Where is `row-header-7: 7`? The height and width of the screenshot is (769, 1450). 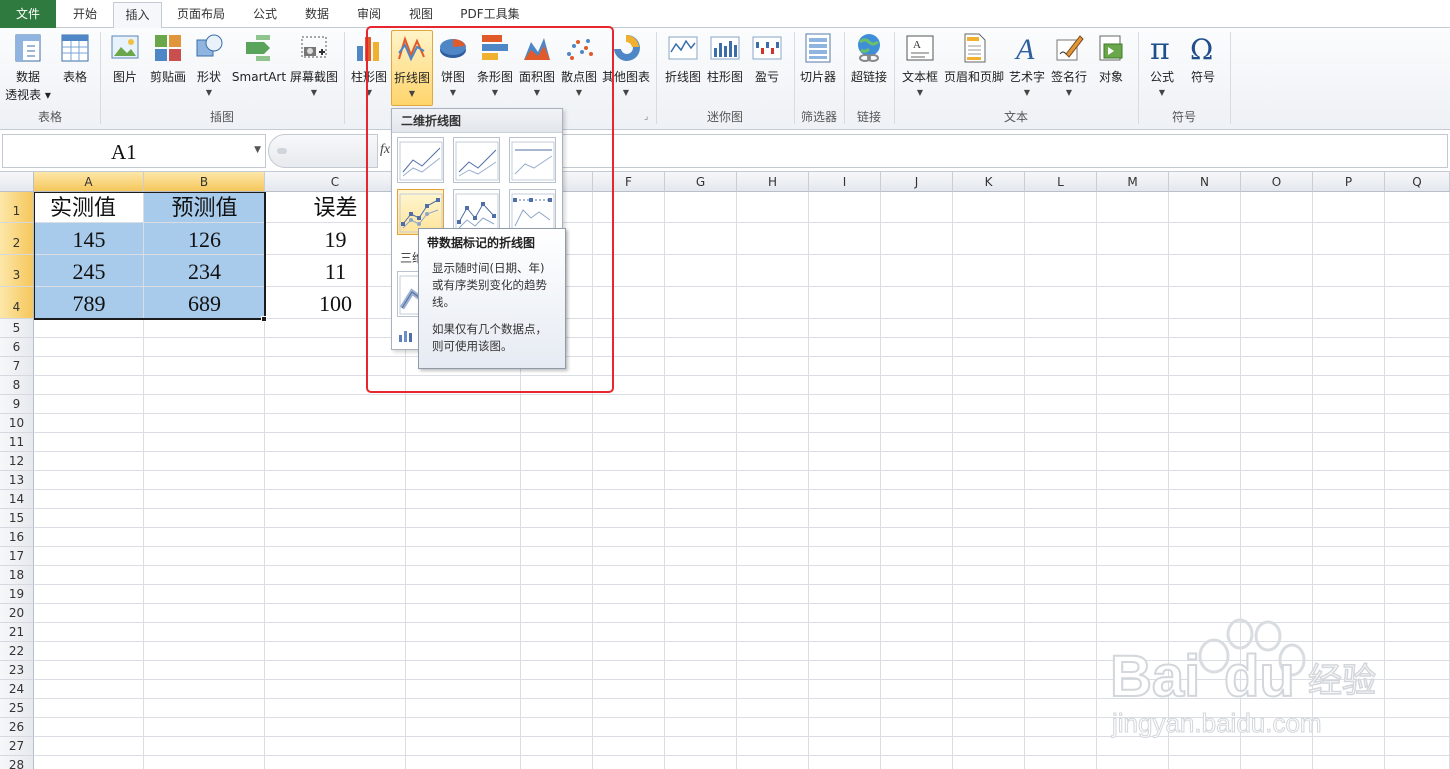
row-header-7: 7 is located at coordinates (17, 366).